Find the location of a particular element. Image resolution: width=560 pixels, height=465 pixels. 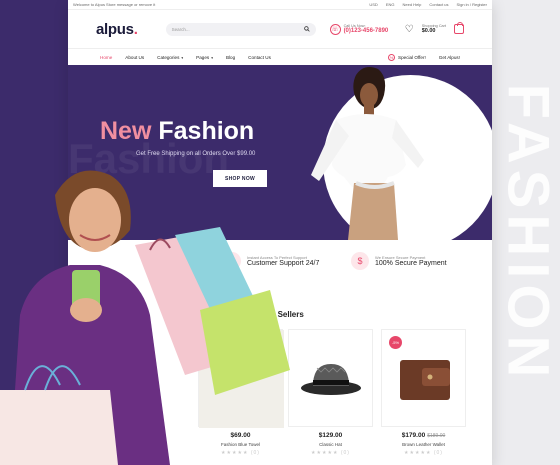

product-name: Brown Leather Wallet is located at coordinates (423, 444).